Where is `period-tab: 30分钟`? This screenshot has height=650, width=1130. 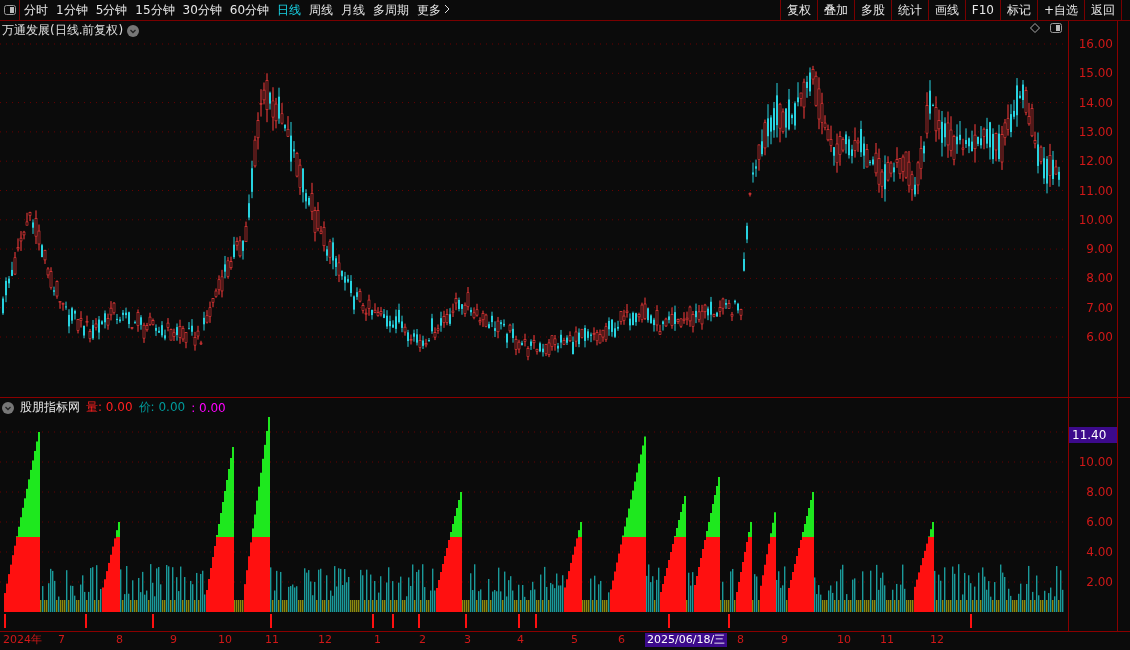
period-tab: 30分钟 is located at coordinates (202, 10).